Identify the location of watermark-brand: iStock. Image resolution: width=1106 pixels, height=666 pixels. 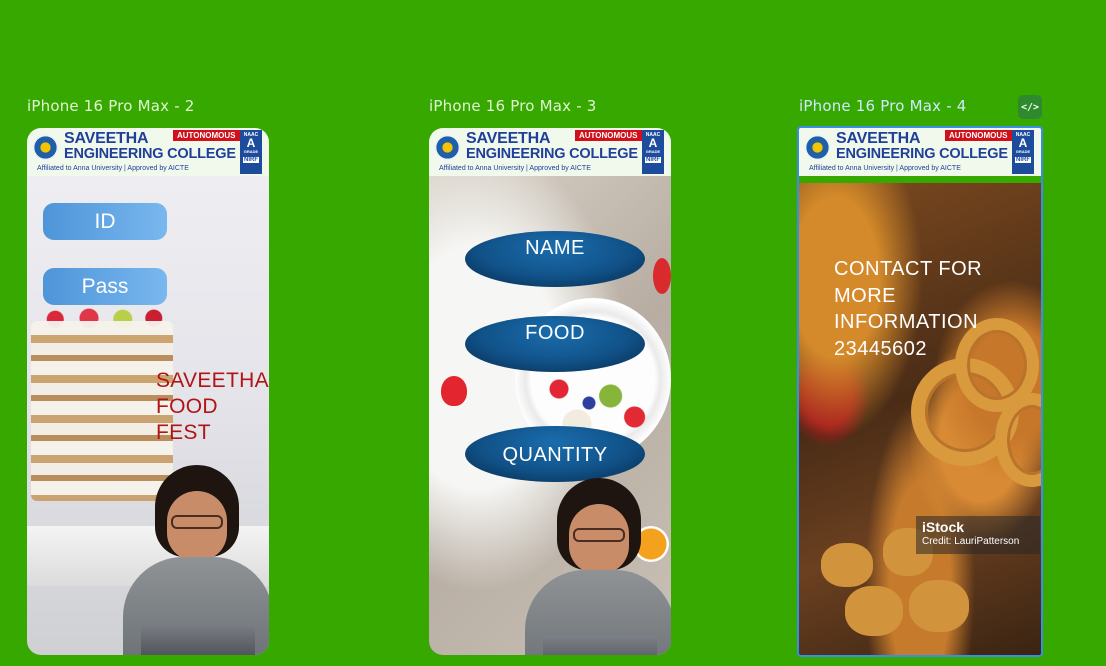
(943, 527).